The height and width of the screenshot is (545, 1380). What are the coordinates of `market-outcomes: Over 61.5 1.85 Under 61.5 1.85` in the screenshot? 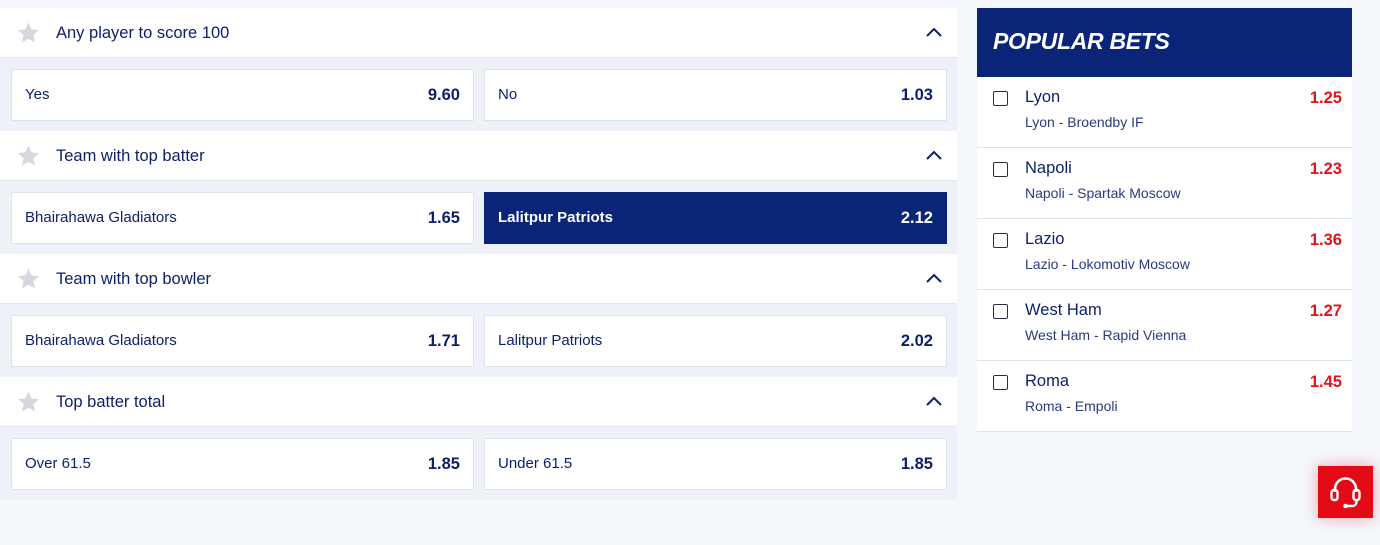 It's located at (478, 463).